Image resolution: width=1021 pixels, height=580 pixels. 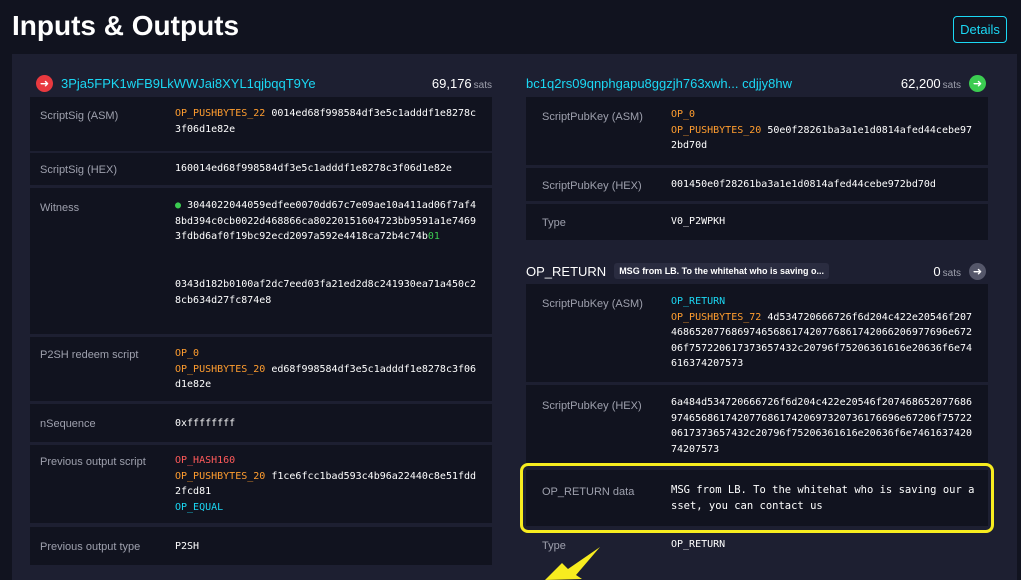 What do you see at coordinates (592, 406) in the screenshot?
I see `output2-spk-hex-label: ScriptPubKey (HEX)` at bounding box center [592, 406].